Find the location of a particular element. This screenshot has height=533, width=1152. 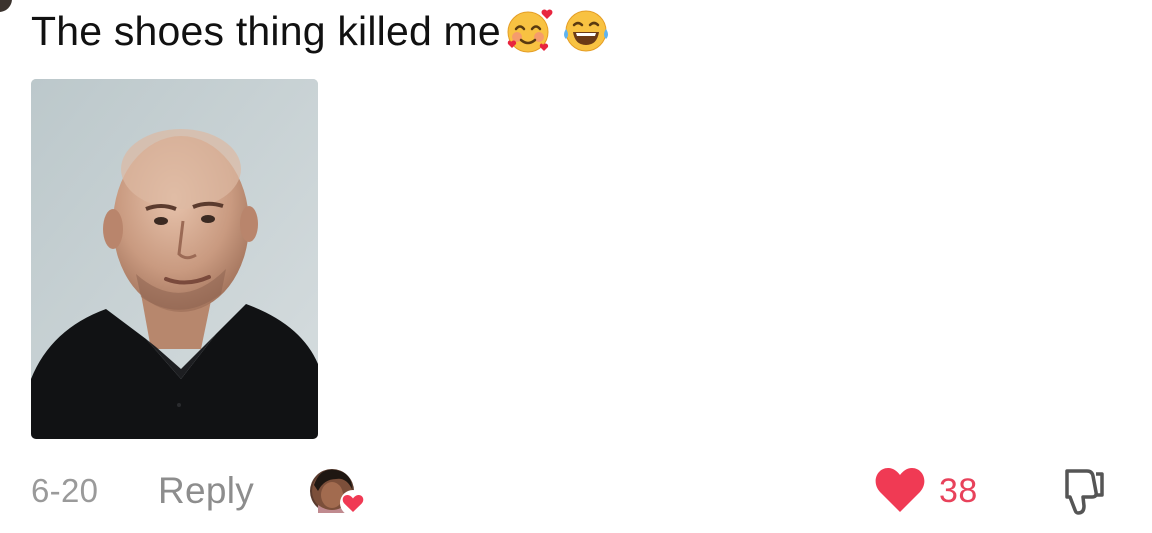

comment-footer: 6-20 Reply 38 is located at coordinates (576, 492).